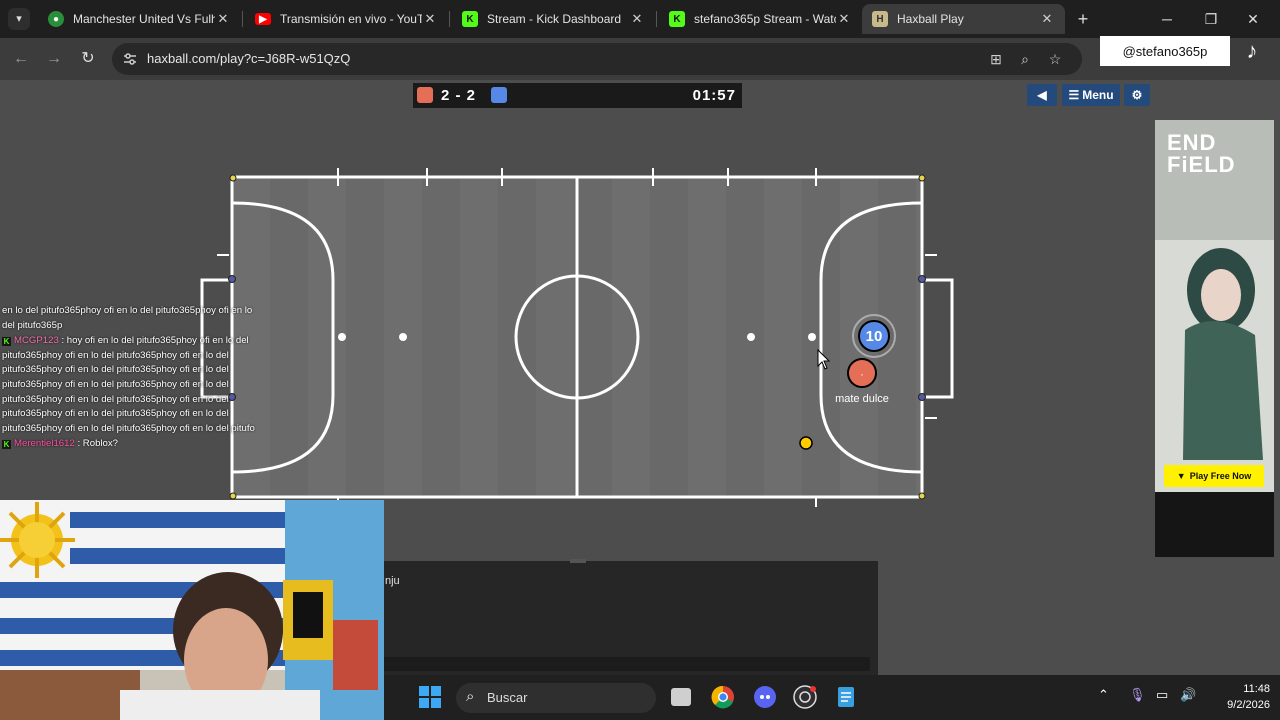 The width and height of the screenshot is (1280, 720). Describe the element at coordinates (1103, 695) in the screenshot. I see `tray-overflow-chevron-icon: ⌃` at that location.